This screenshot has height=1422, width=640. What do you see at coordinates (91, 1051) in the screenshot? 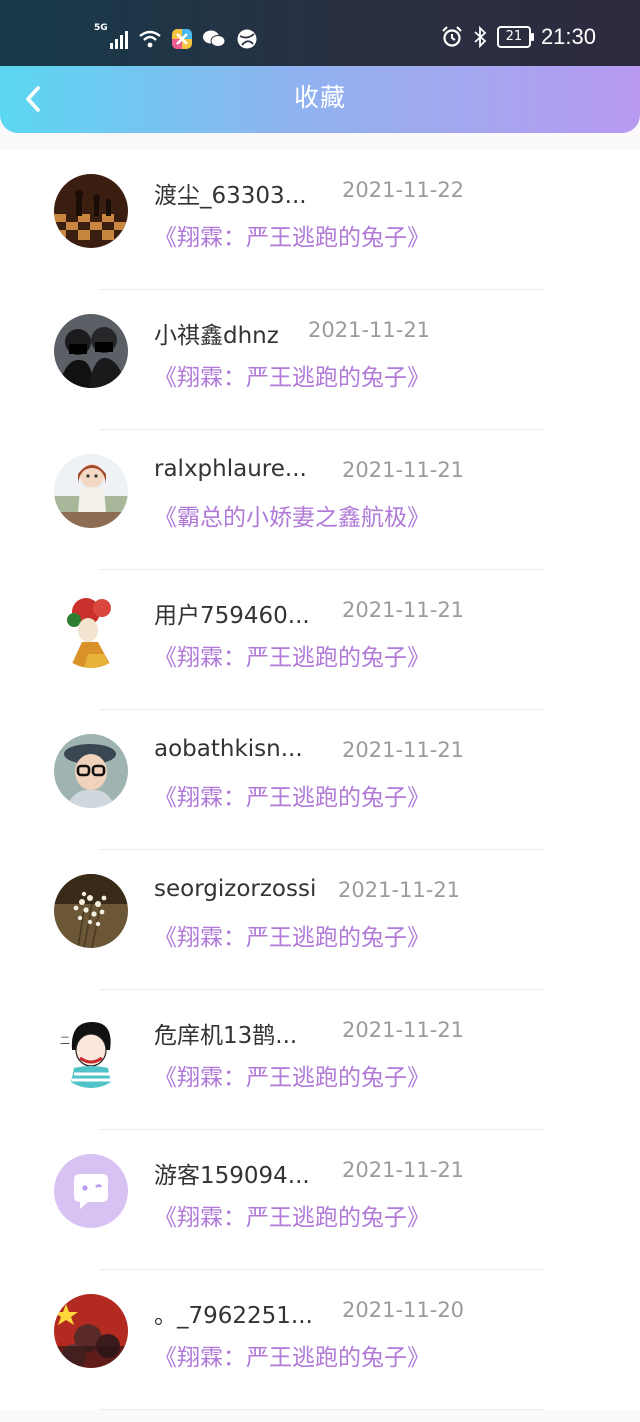
I see `cartoon-girl-avatar: 二` at bounding box center [91, 1051].